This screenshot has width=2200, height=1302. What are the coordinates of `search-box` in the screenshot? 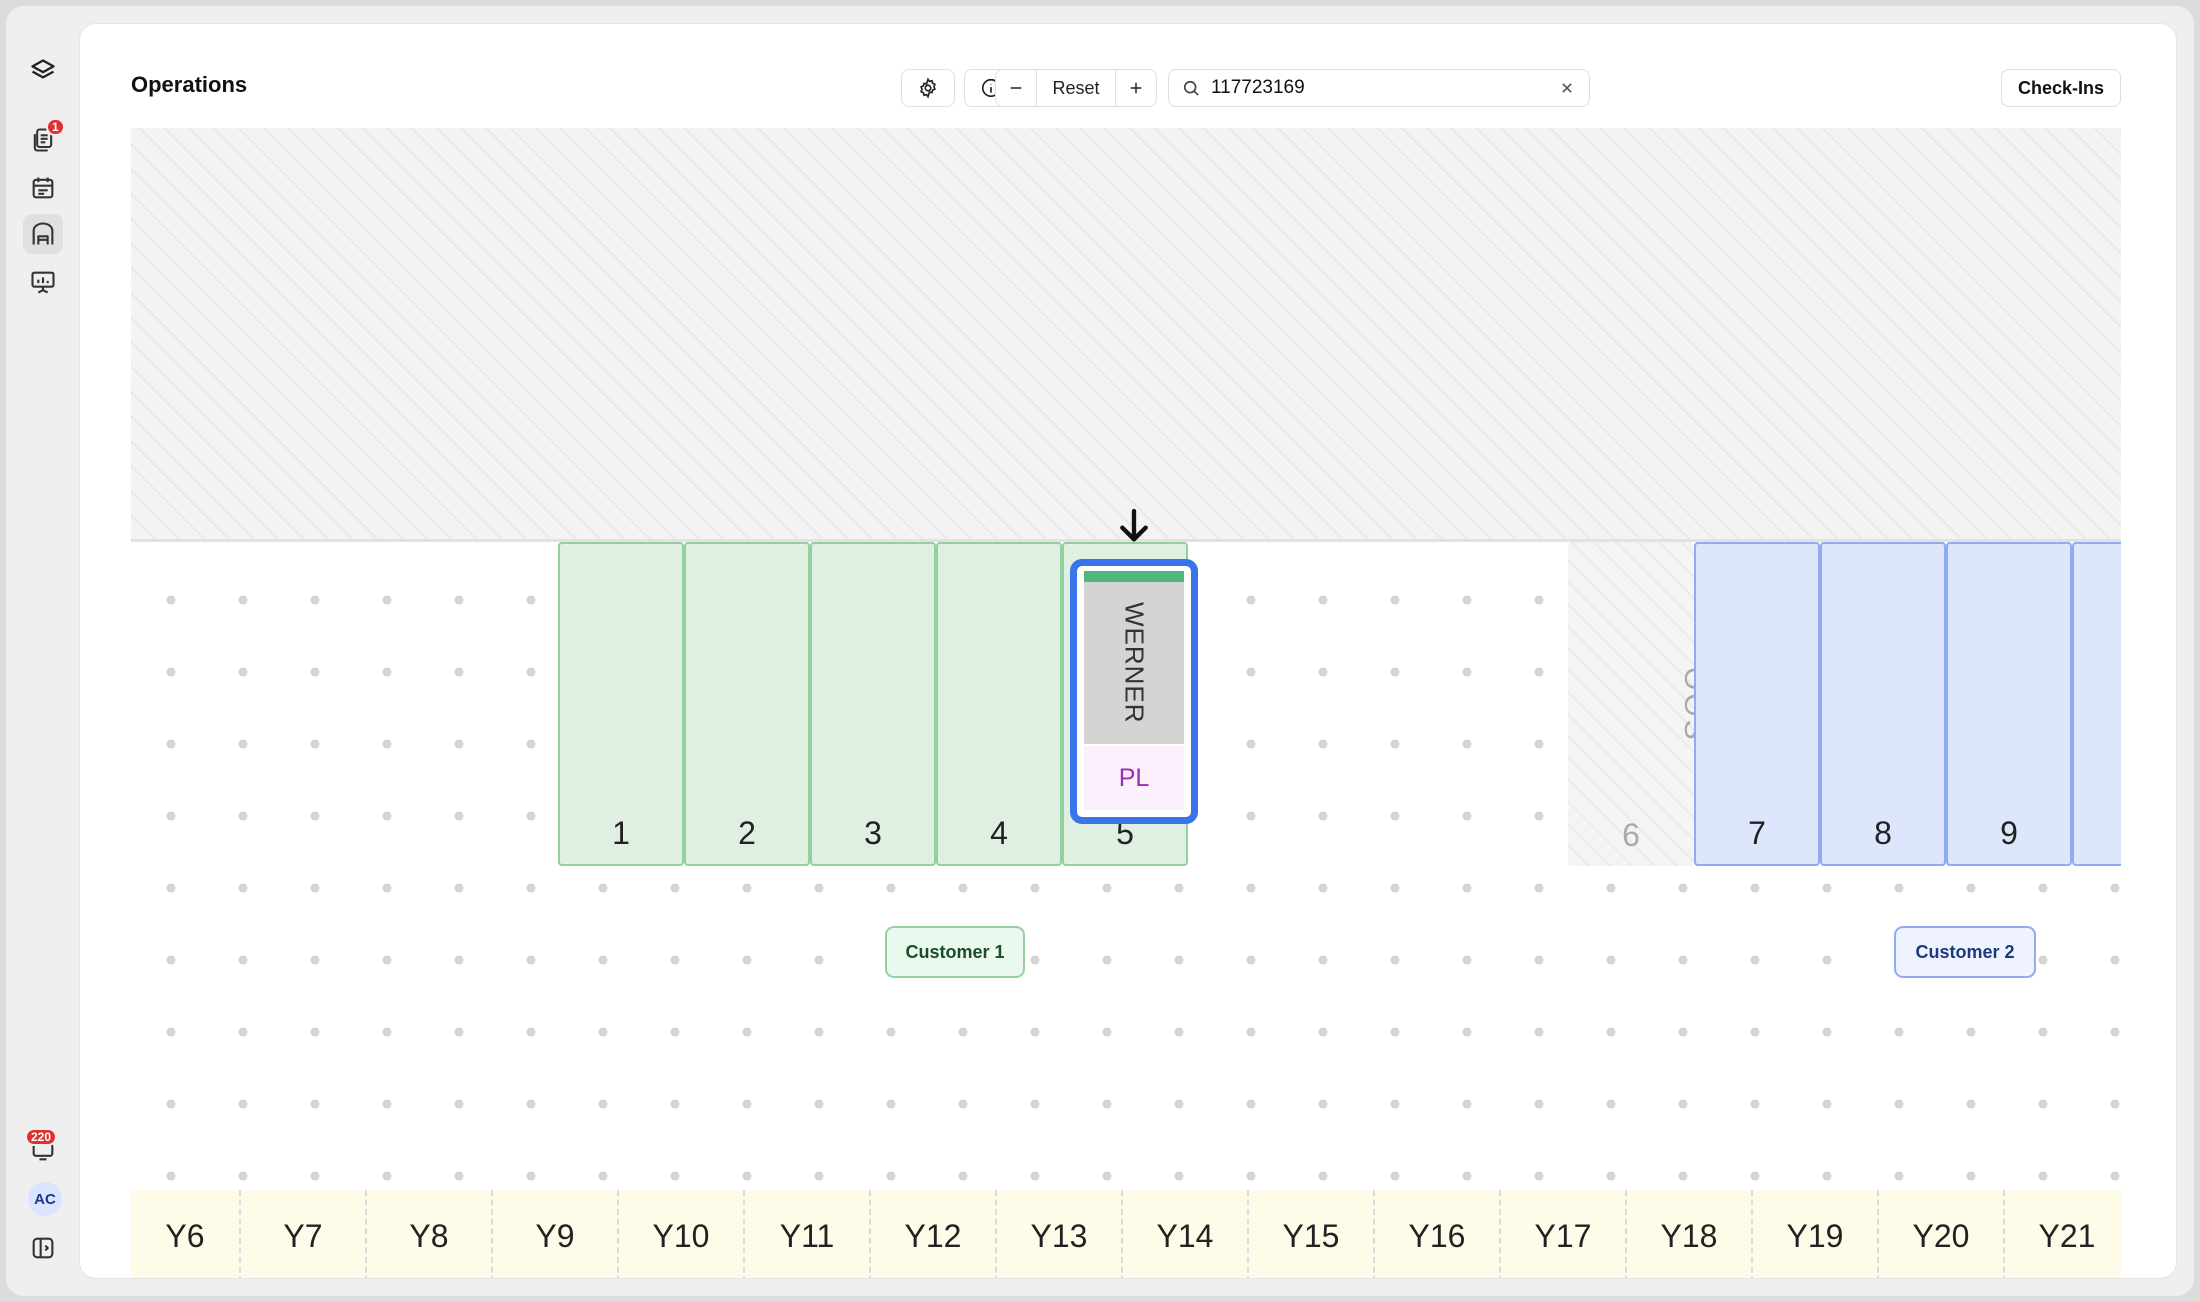 It's located at (1379, 88).